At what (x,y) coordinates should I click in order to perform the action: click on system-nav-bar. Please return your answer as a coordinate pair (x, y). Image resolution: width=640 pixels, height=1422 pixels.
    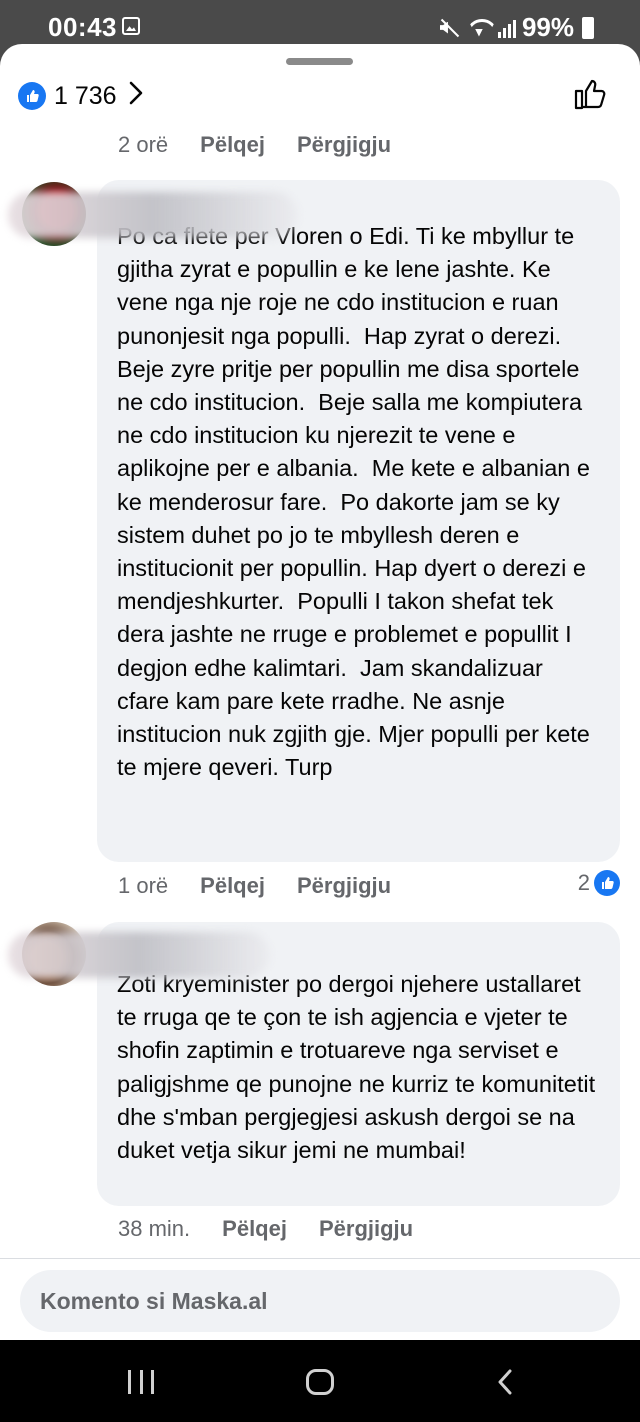
    Looking at the image, I should click on (320, 1381).